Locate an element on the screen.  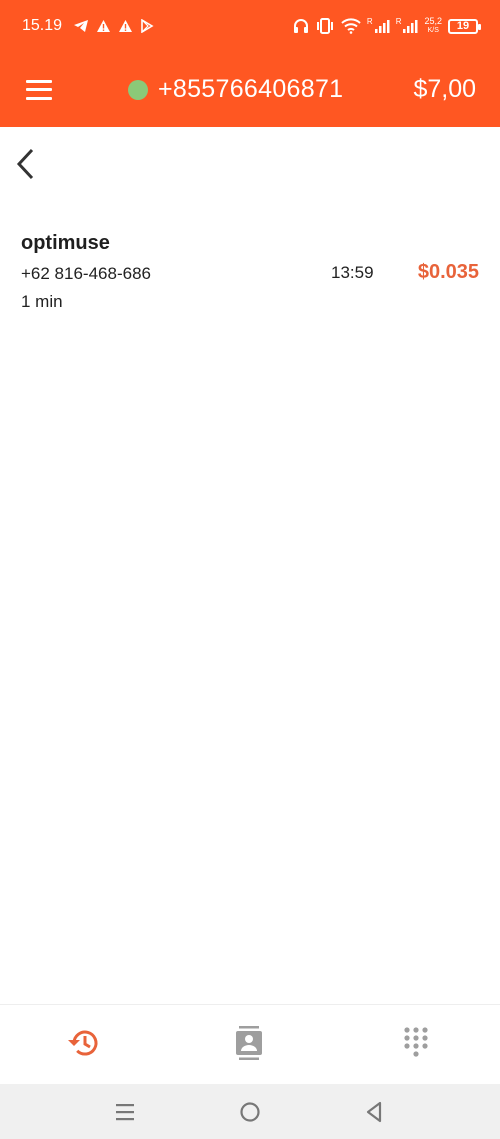
back-button is located at coordinates (27, 164).